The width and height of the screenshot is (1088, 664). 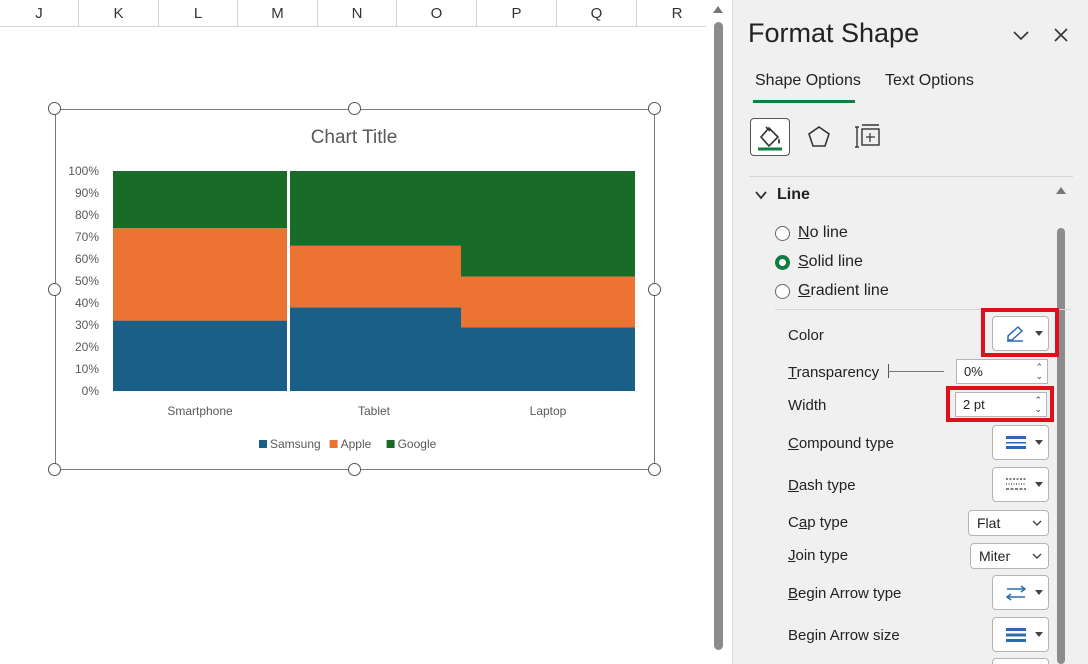 What do you see at coordinates (818, 522) in the screenshot?
I see `cap-type-label: Cap type` at bounding box center [818, 522].